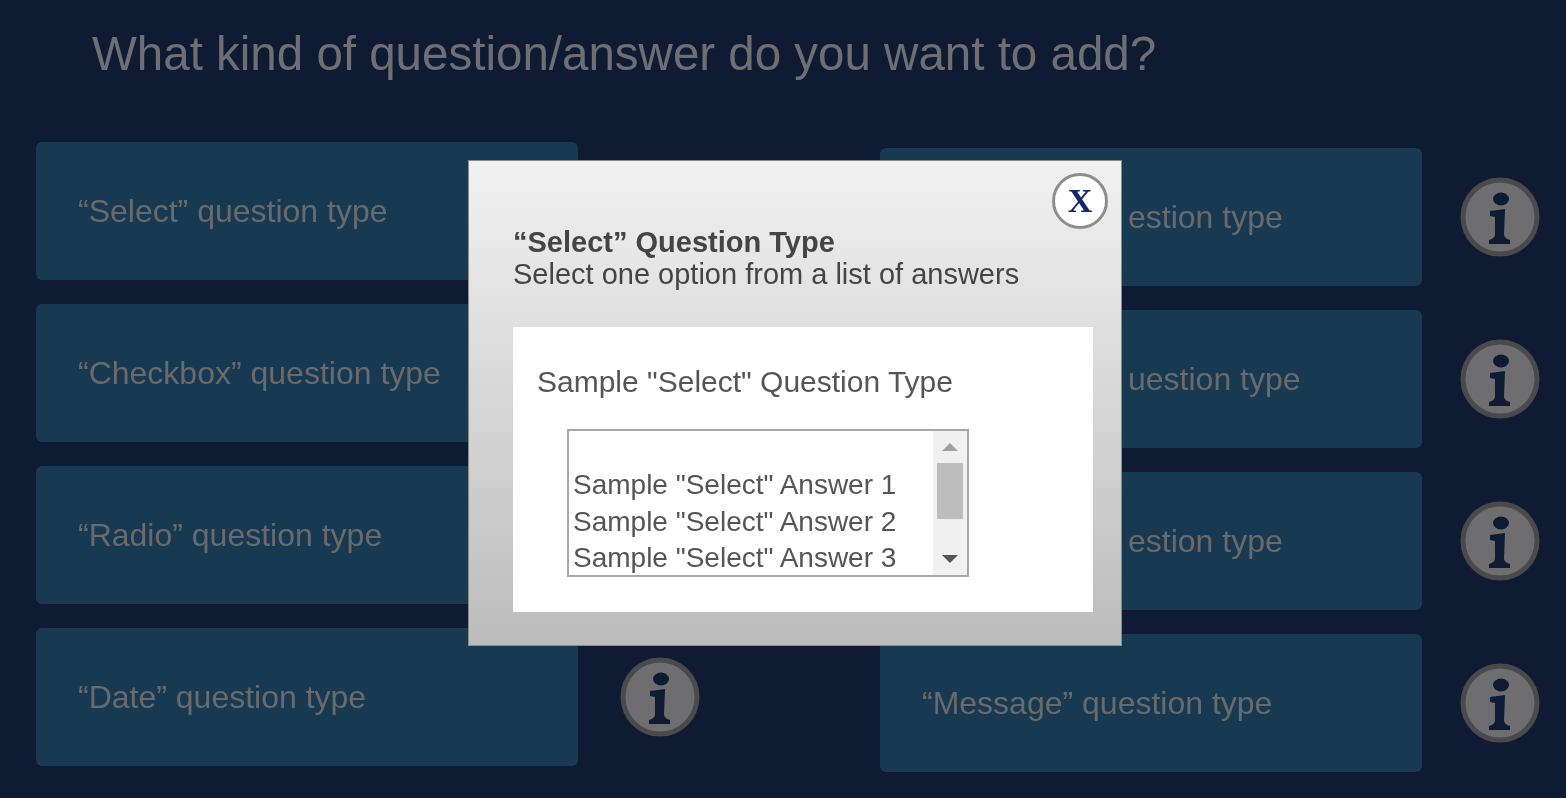  Describe the element at coordinates (307, 697) in the screenshot. I see `question-type-button: “Date” question type` at that location.